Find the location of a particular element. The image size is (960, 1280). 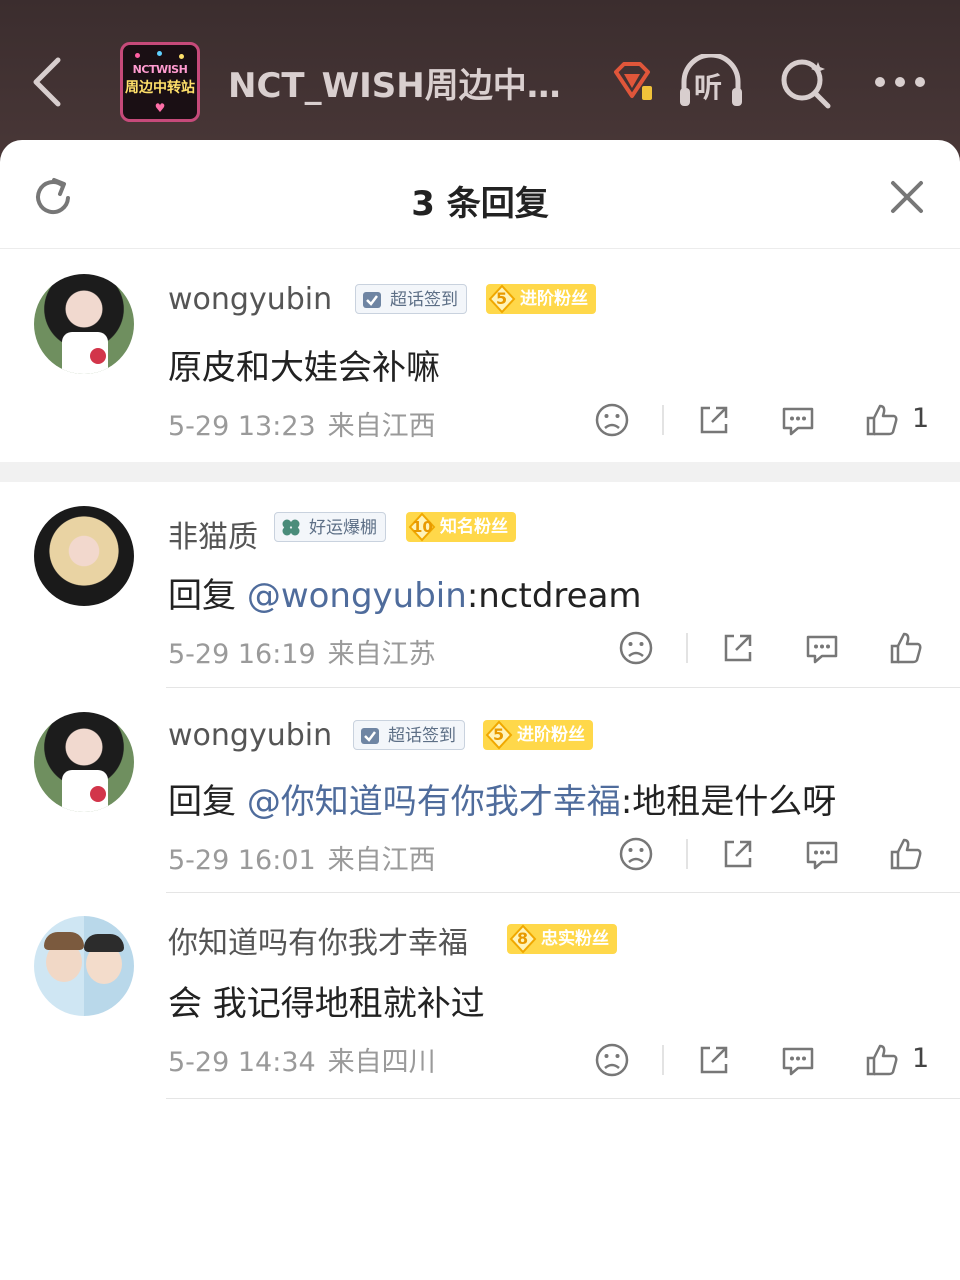

comment-time: 5-29 13:23 is located at coordinates (242, 426).